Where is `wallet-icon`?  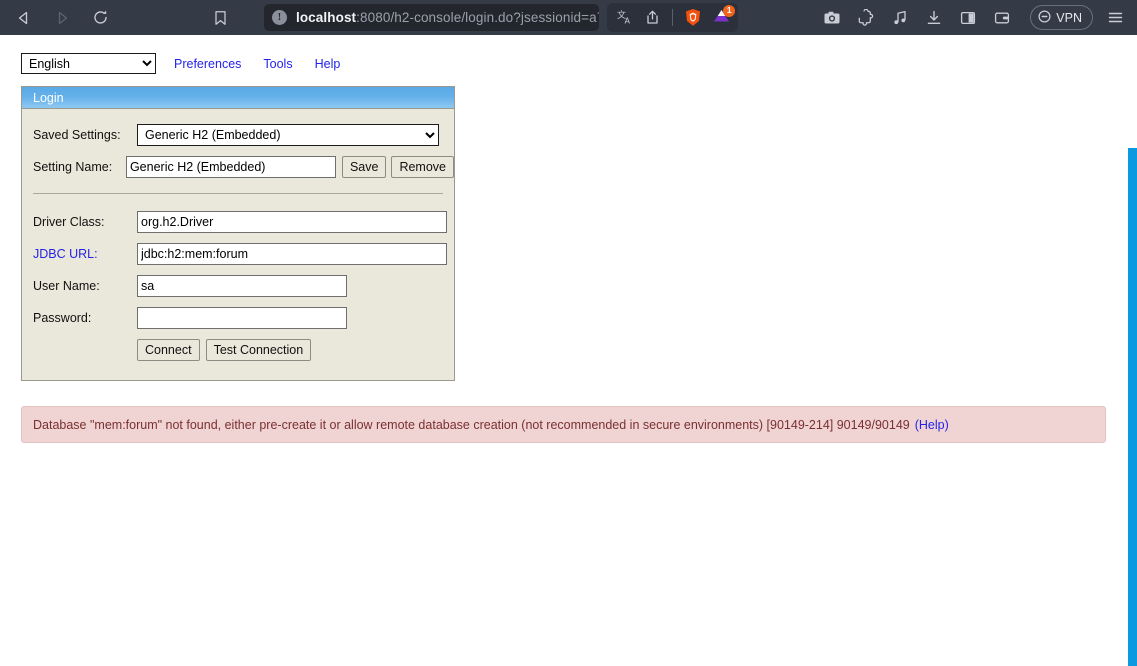
wallet-icon is located at coordinates (1002, 18).